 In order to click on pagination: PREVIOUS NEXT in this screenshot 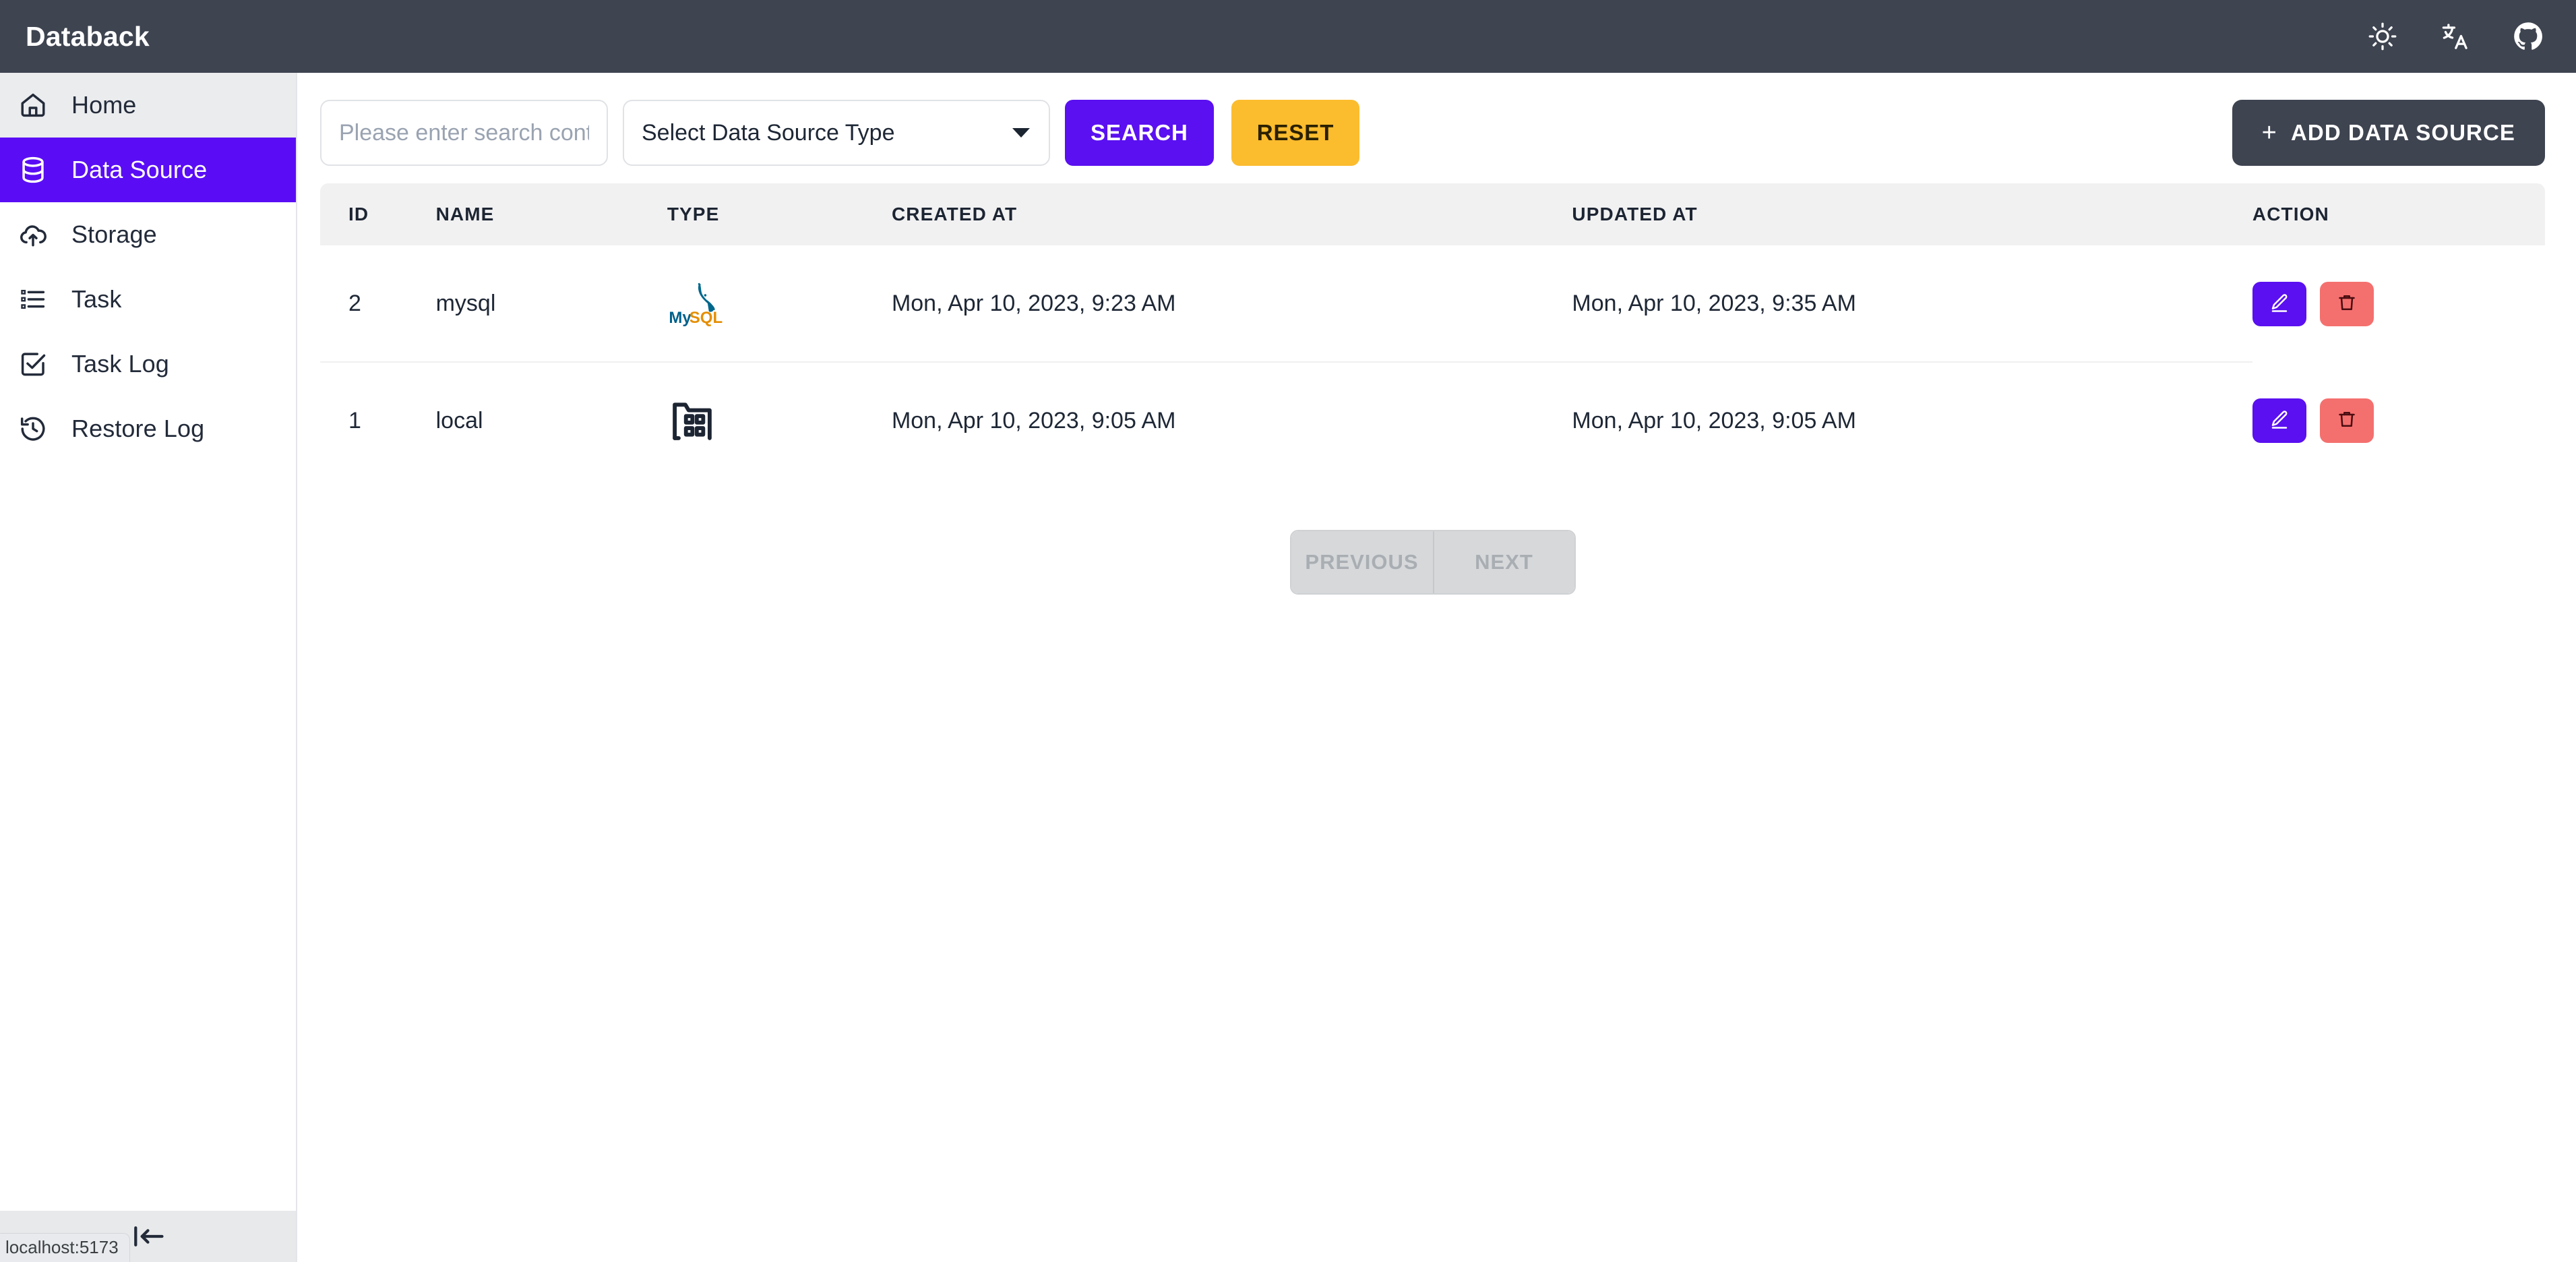, I will do `click(1433, 563)`.